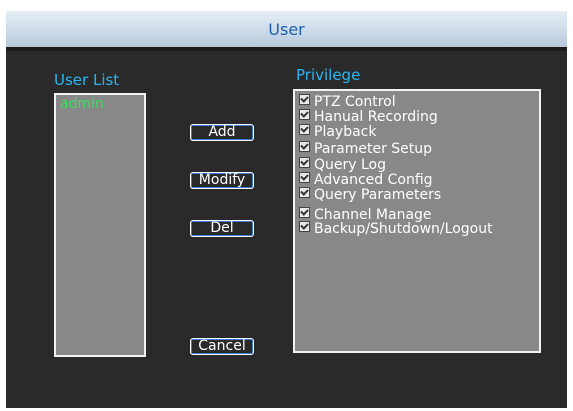  What do you see at coordinates (366, 179) in the screenshot?
I see `privilege-item-advanced-config: Advanced Config` at bounding box center [366, 179].